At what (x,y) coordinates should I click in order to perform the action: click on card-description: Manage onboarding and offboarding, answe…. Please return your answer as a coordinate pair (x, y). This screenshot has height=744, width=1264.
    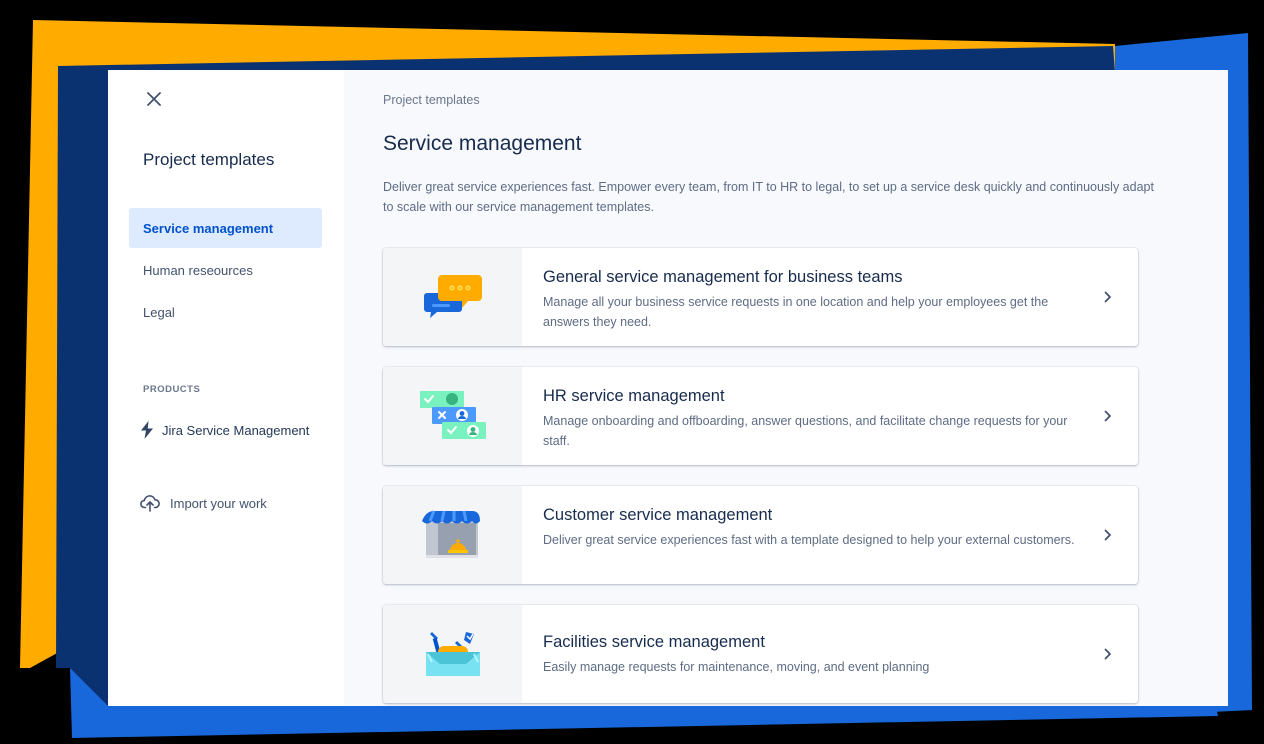
    Looking at the image, I should click on (805, 431).